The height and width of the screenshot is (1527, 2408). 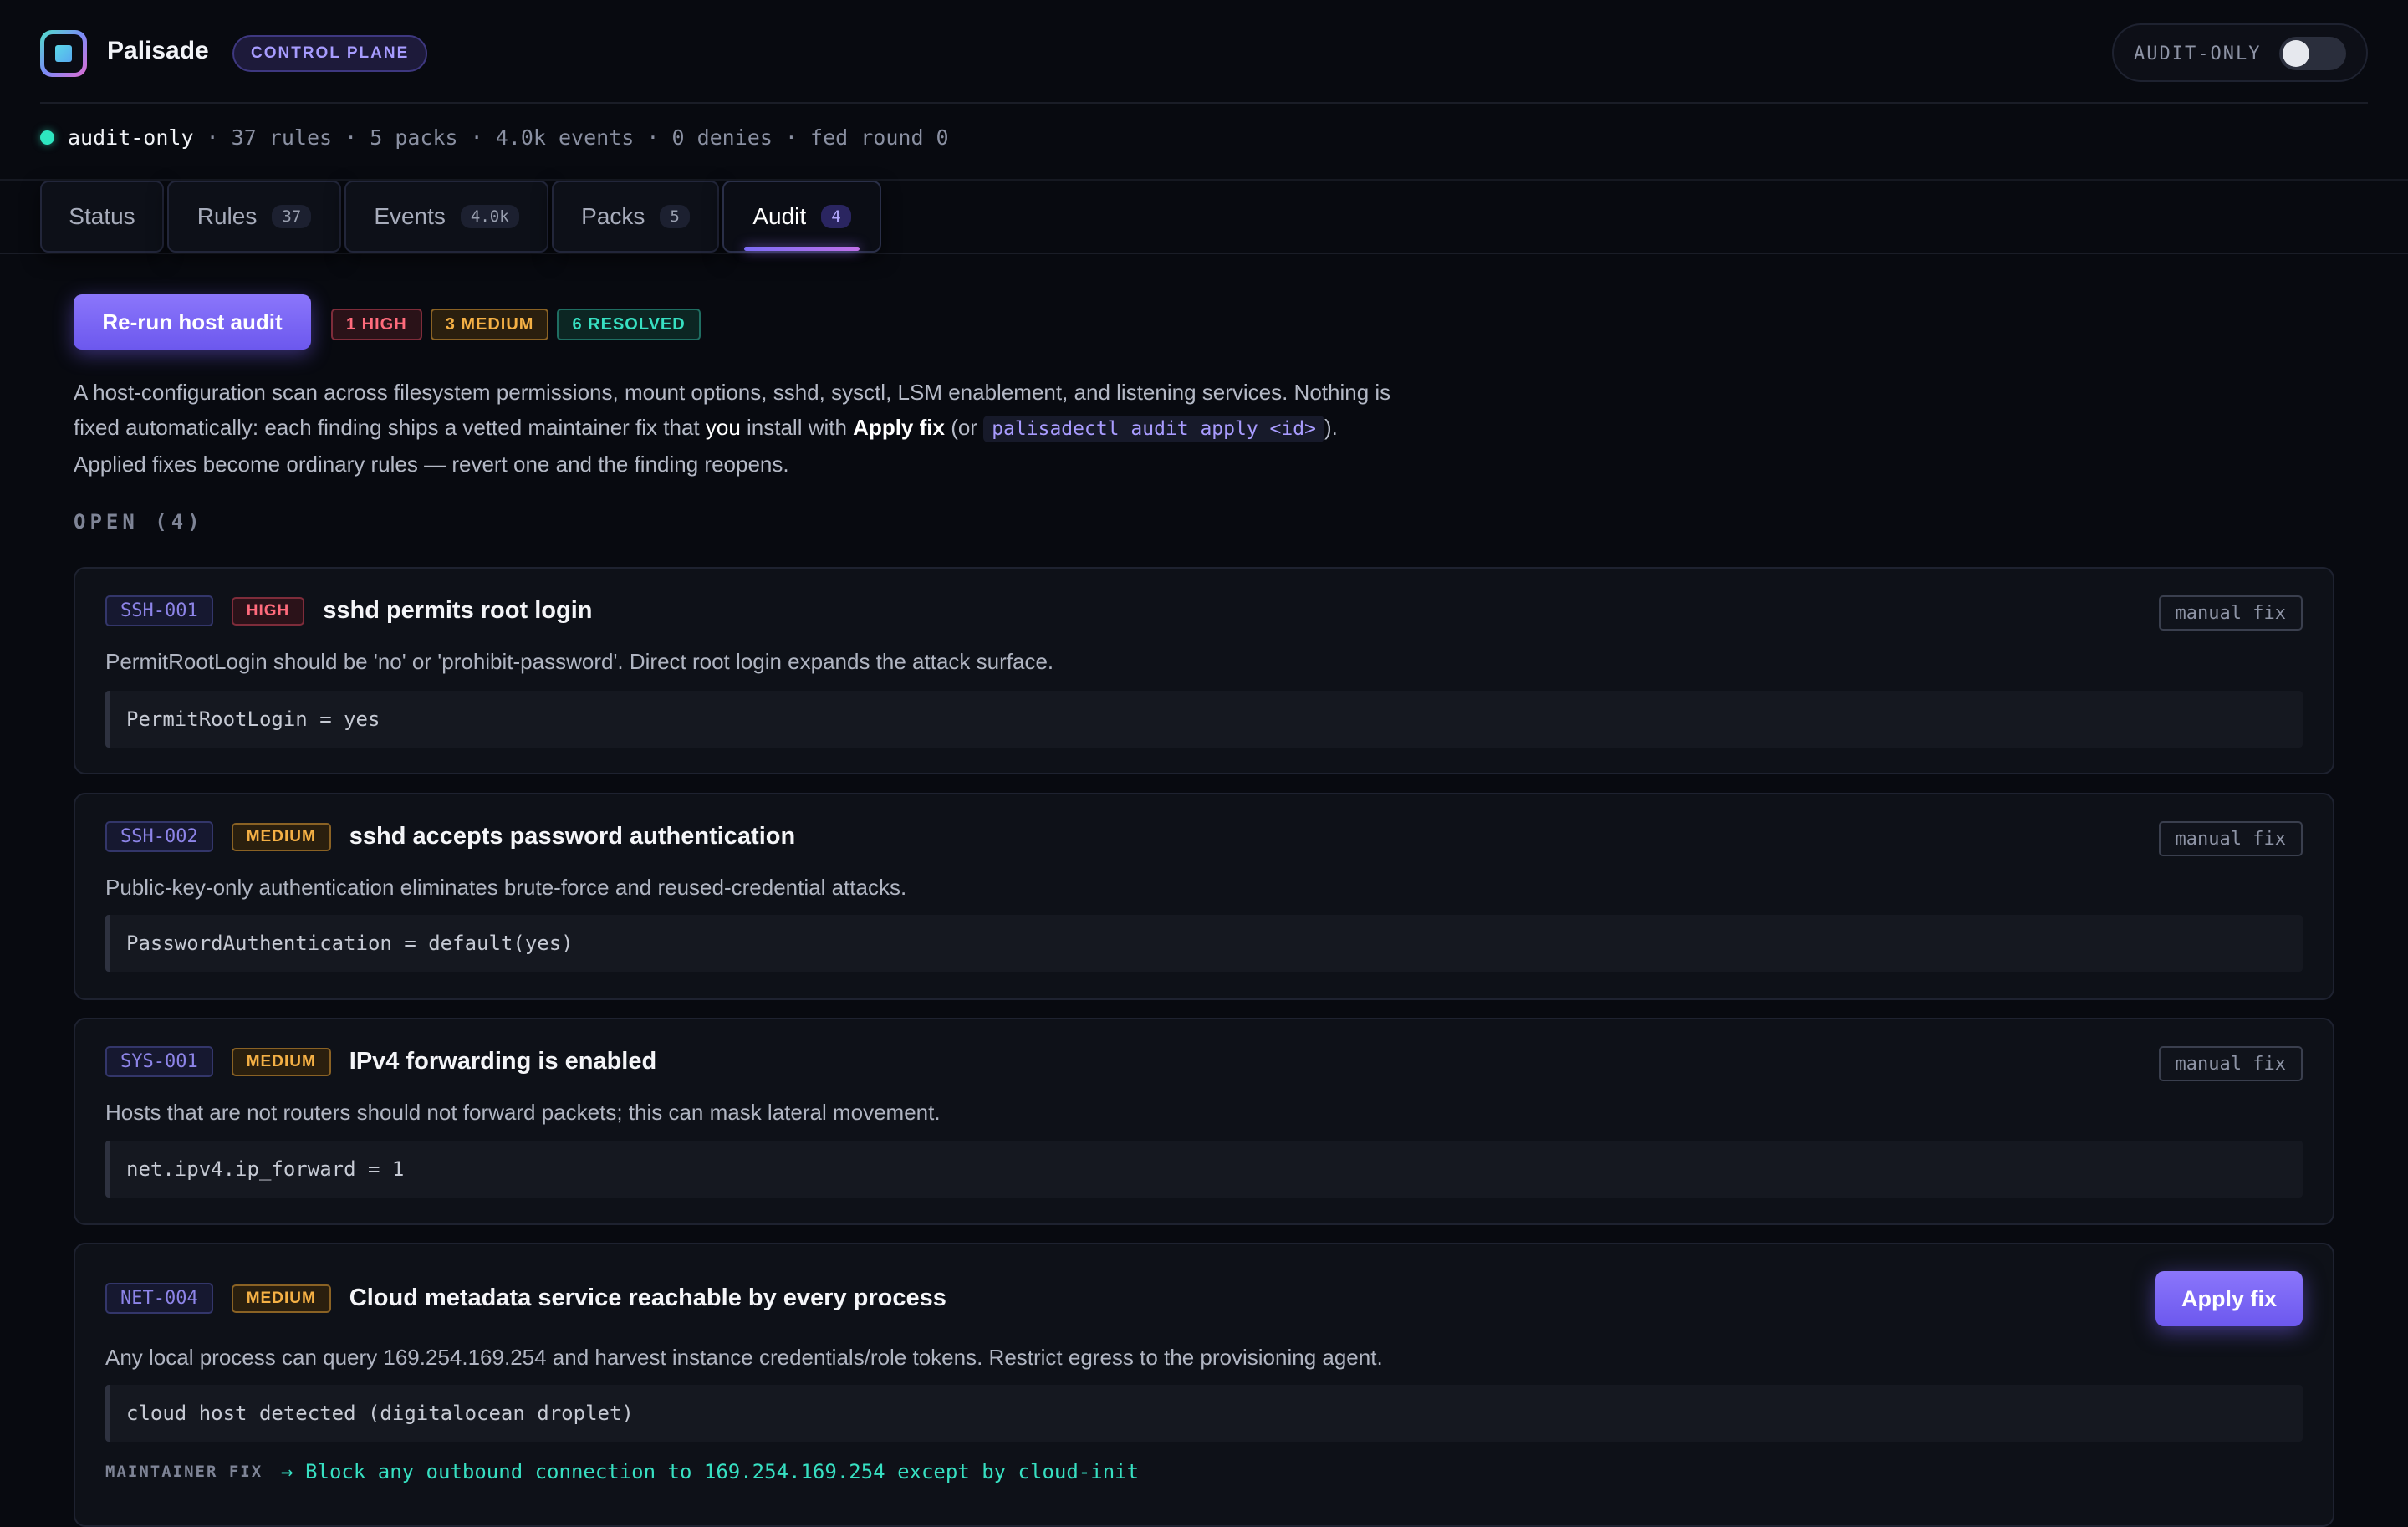 What do you see at coordinates (159, 1061) in the screenshot?
I see `finding-id: SYS-001` at bounding box center [159, 1061].